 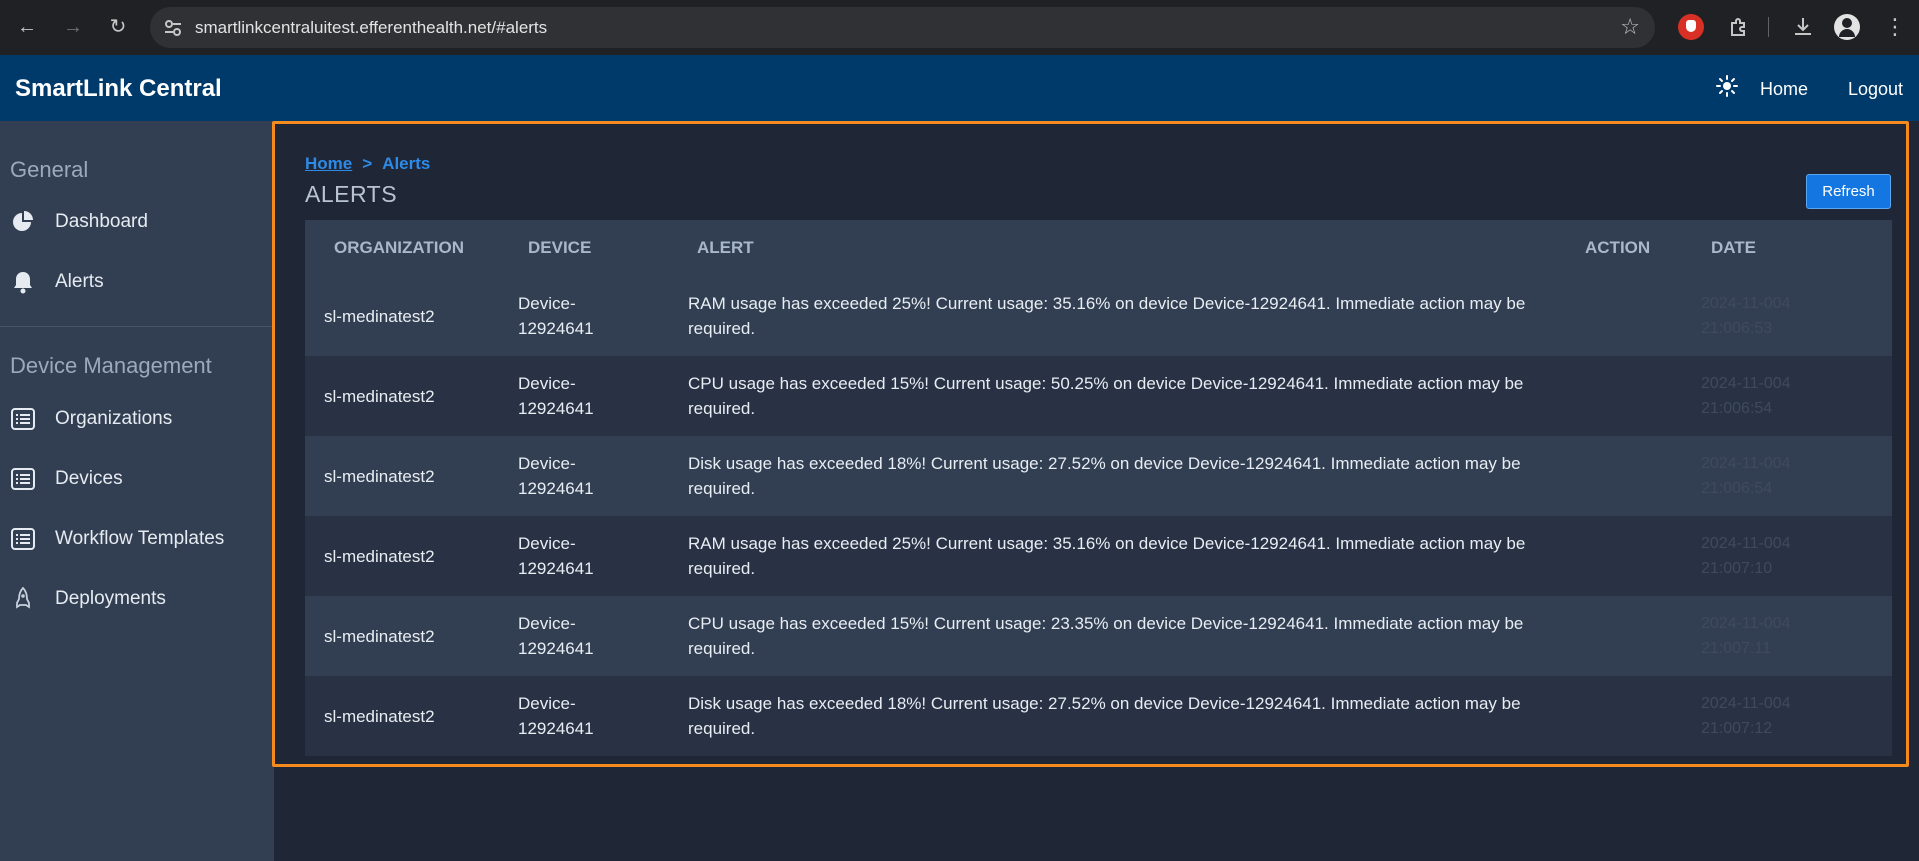 I want to click on bookmark-star-icon: ☆, so click(x=1630, y=27).